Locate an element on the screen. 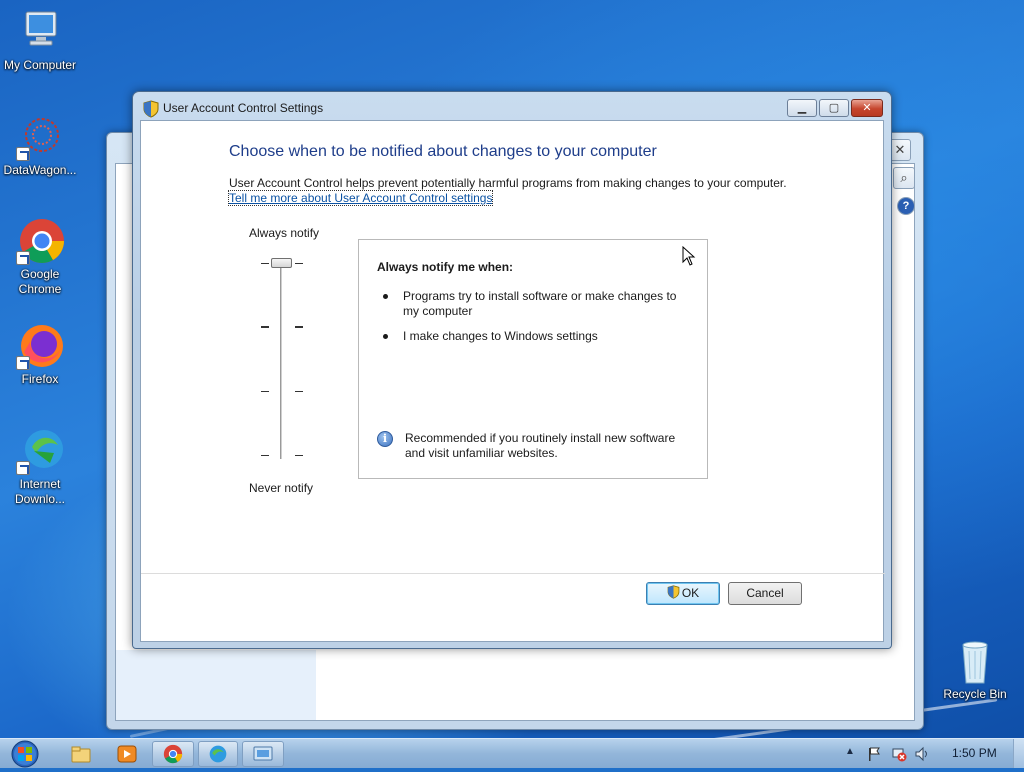  volume-icon is located at coordinates (922, 754).